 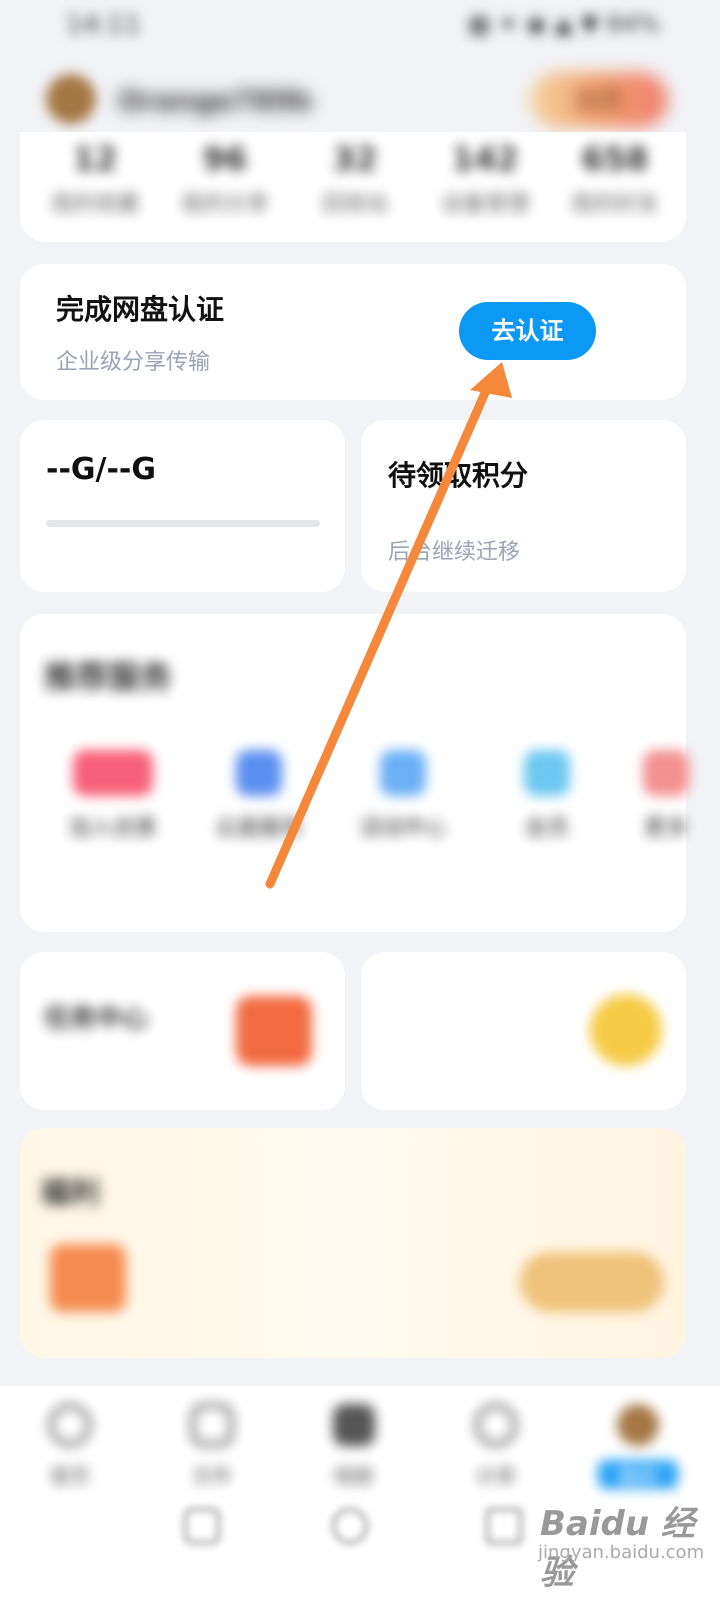 What do you see at coordinates (224, 204) in the screenshot?
I see `stat-label: 我的分享` at bounding box center [224, 204].